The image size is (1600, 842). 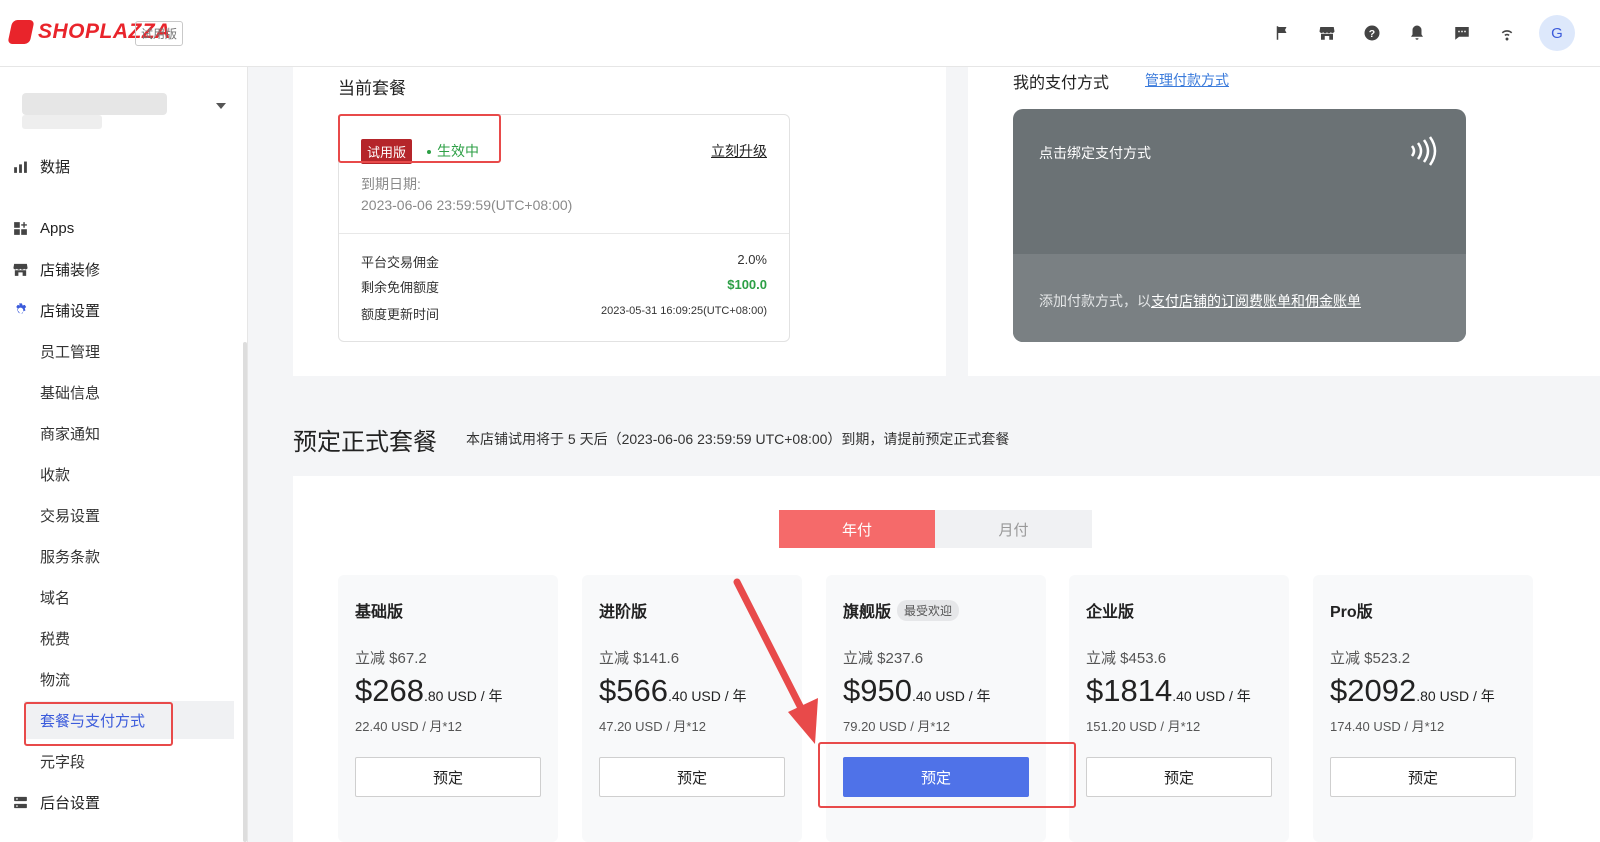 What do you see at coordinates (1370, 658) in the screenshot?
I see `tier-discount: 立减 $523.2` at bounding box center [1370, 658].